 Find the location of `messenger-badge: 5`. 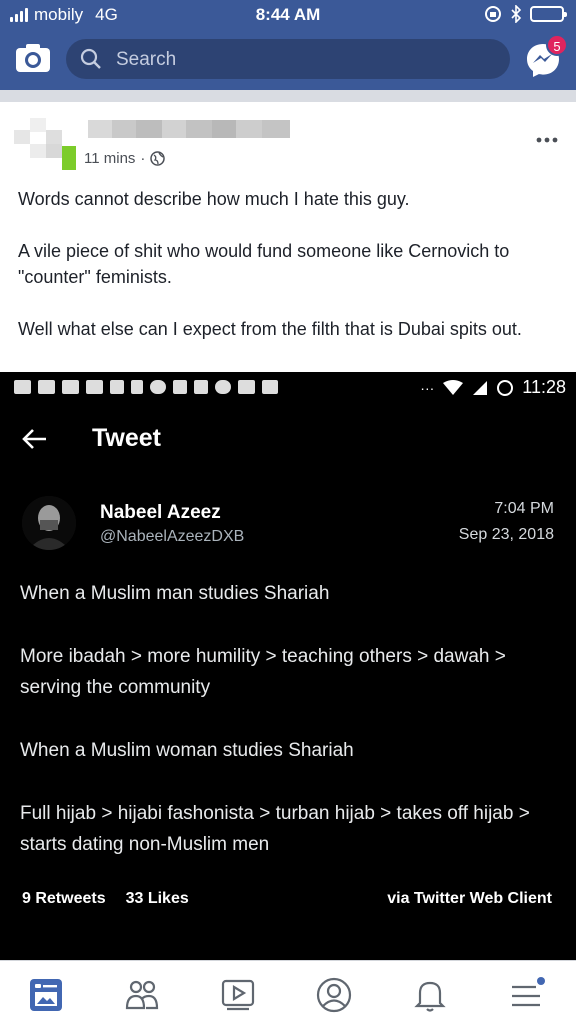

messenger-badge: 5 is located at coordinates (557, 45).